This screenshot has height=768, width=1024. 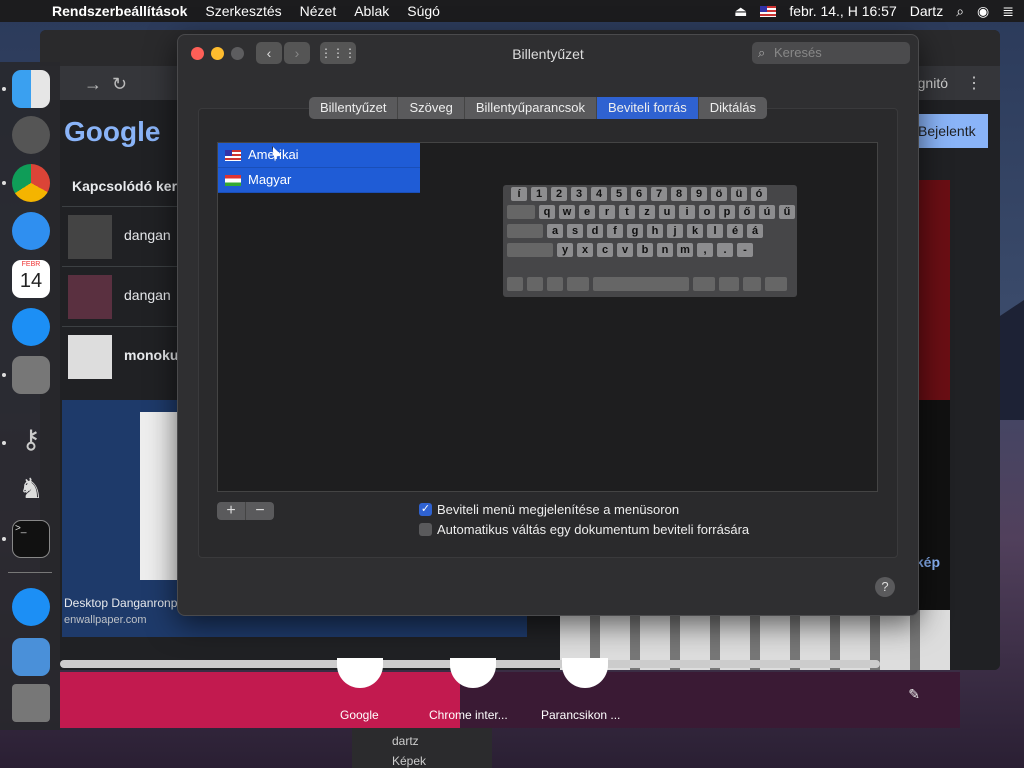 What do you see at coordinates (667, 212) in the screenshot?
I see `keyboard-key: u` at bounding box center [667, 212].